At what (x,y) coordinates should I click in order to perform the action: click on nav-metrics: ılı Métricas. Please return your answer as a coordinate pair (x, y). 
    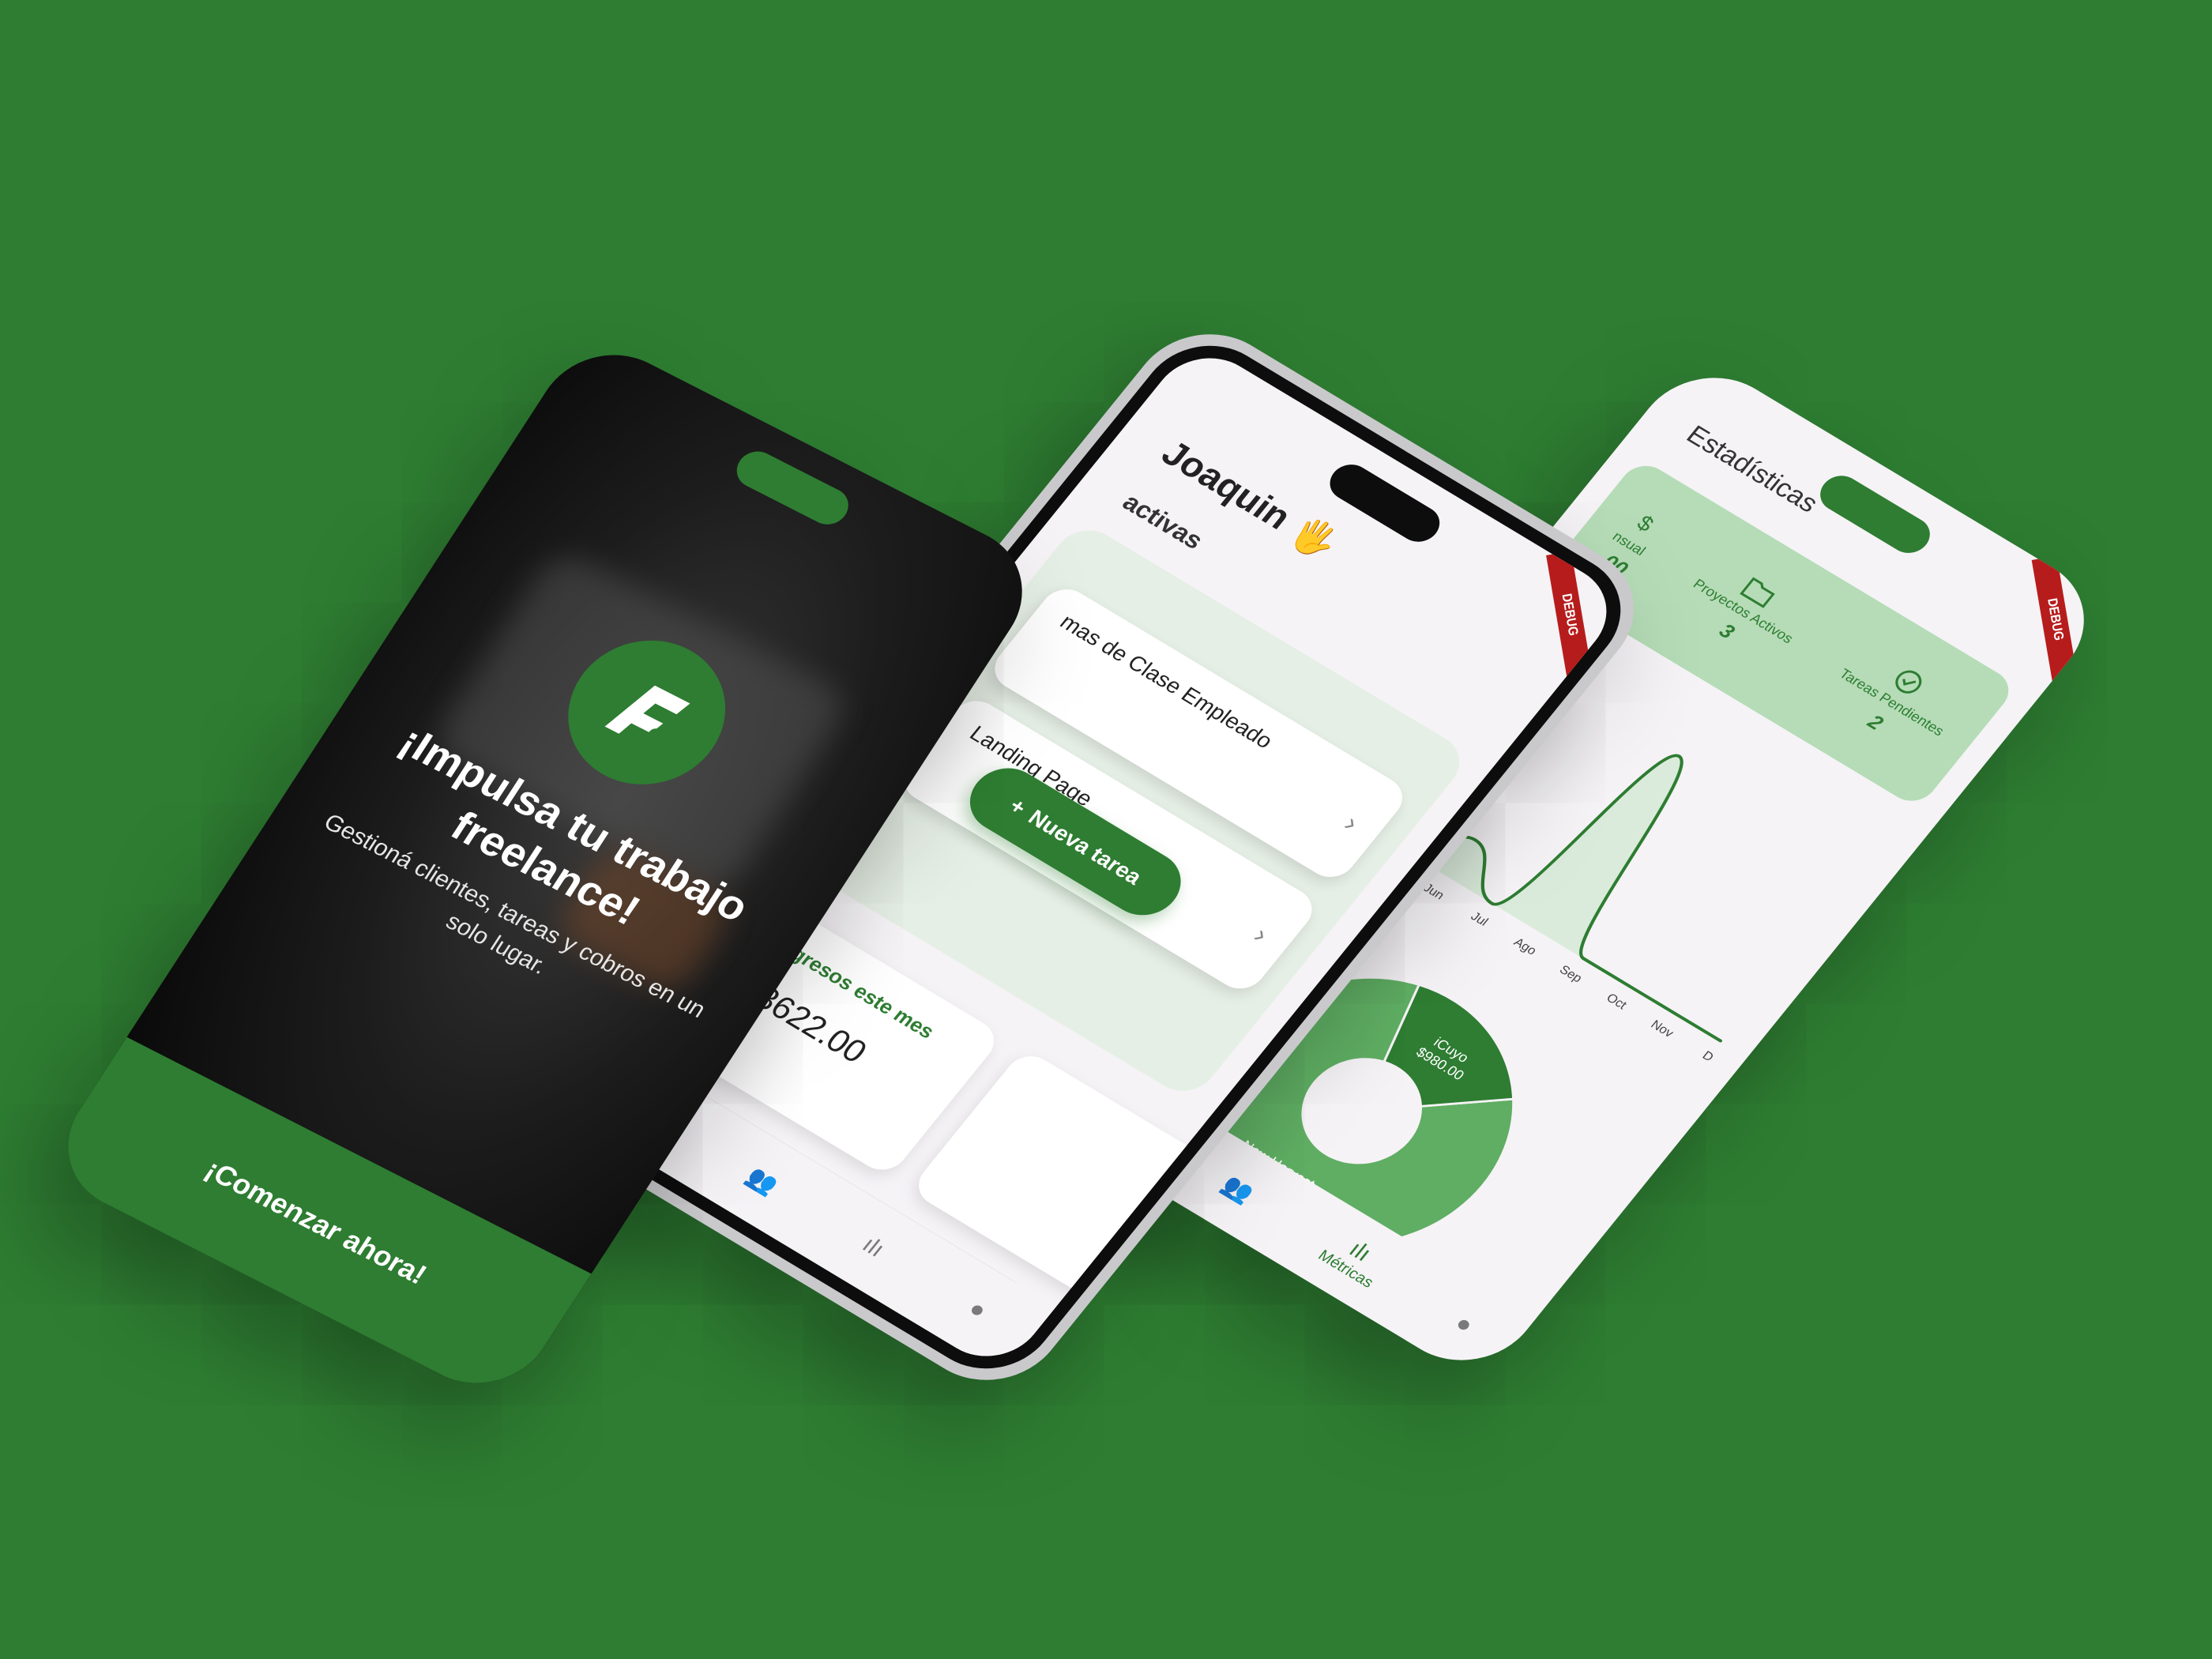
    Looking at the image, I should click on (1355, 1259).